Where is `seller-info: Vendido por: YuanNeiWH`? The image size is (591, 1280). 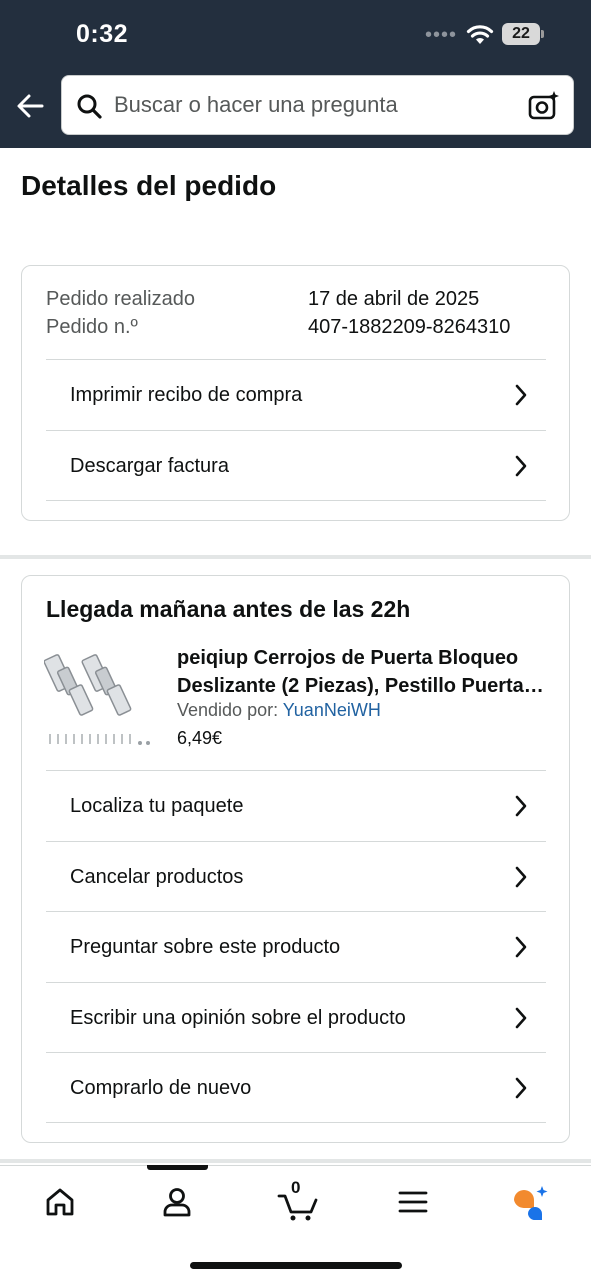
seller-info: Vendido por: YuanNeiWH is located at coordinates (279, 710).